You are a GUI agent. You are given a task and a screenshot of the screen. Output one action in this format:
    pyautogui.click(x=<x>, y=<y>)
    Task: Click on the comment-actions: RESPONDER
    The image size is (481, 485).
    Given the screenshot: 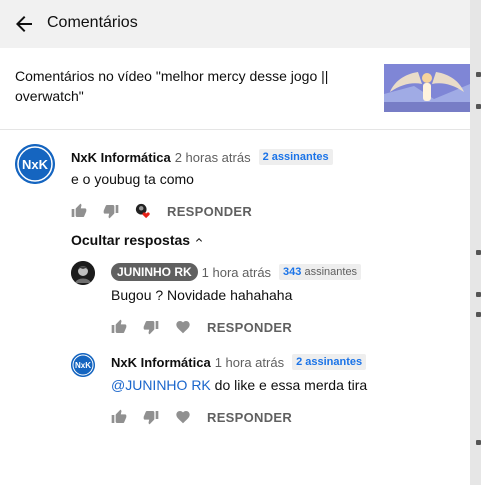 What is the action you would take?
    pyautogui.click(x=161, y=211)
    